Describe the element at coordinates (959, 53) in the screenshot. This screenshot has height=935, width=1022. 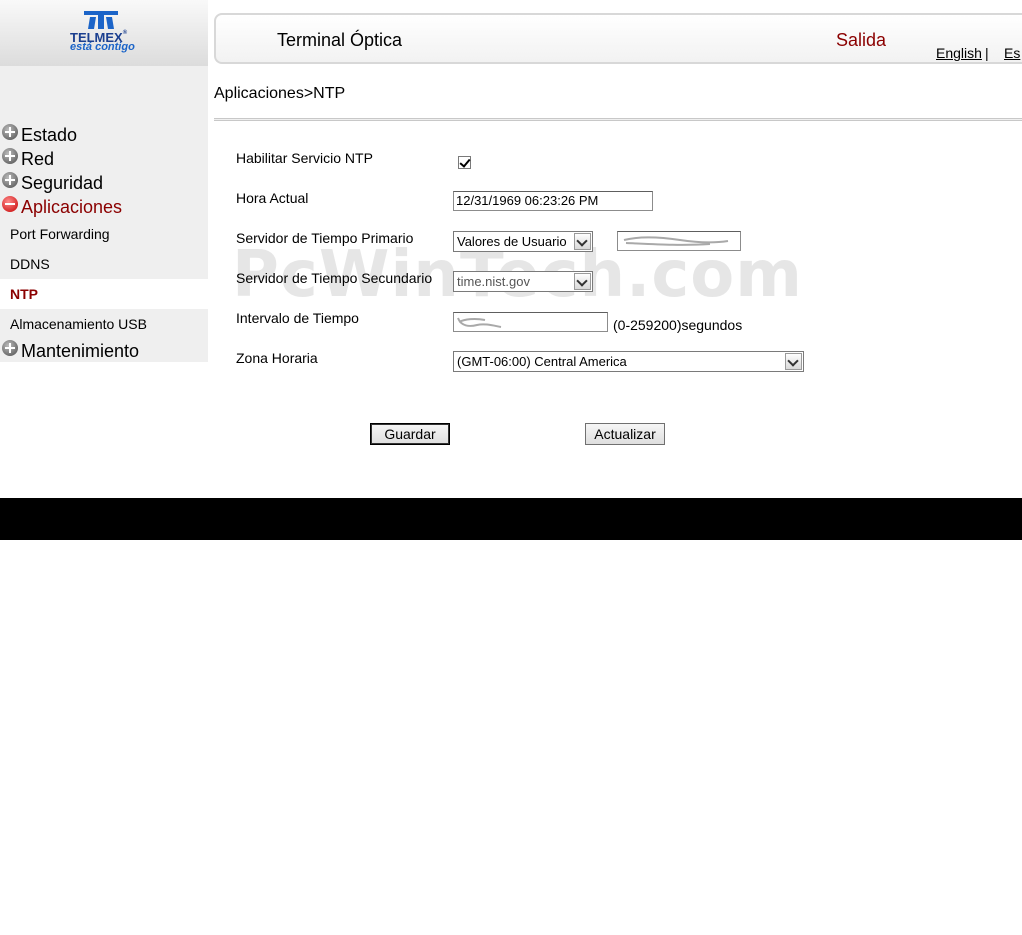
I see `lang-english-link: English` at that location.